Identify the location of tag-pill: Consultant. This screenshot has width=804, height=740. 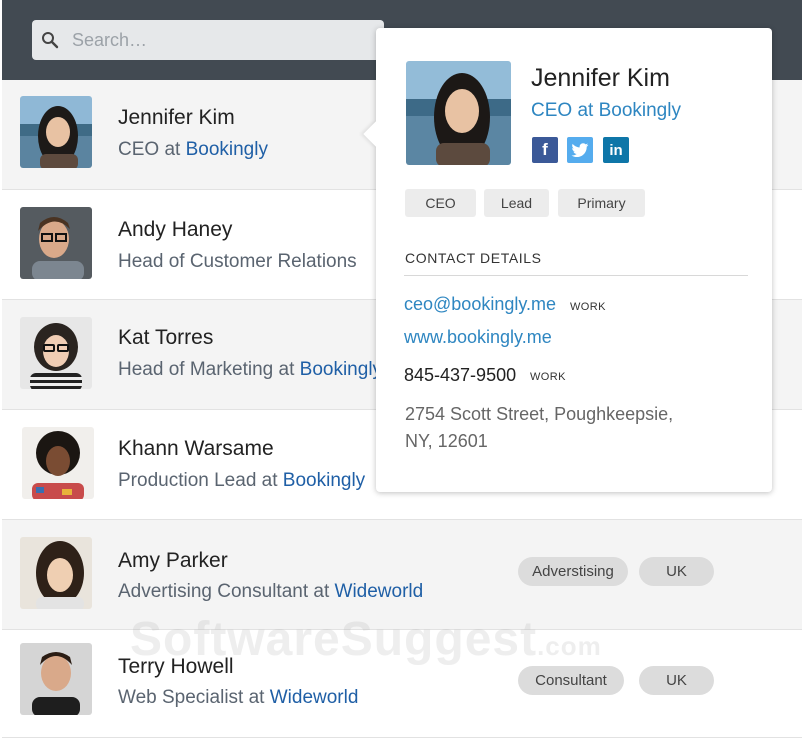
(571, 680).